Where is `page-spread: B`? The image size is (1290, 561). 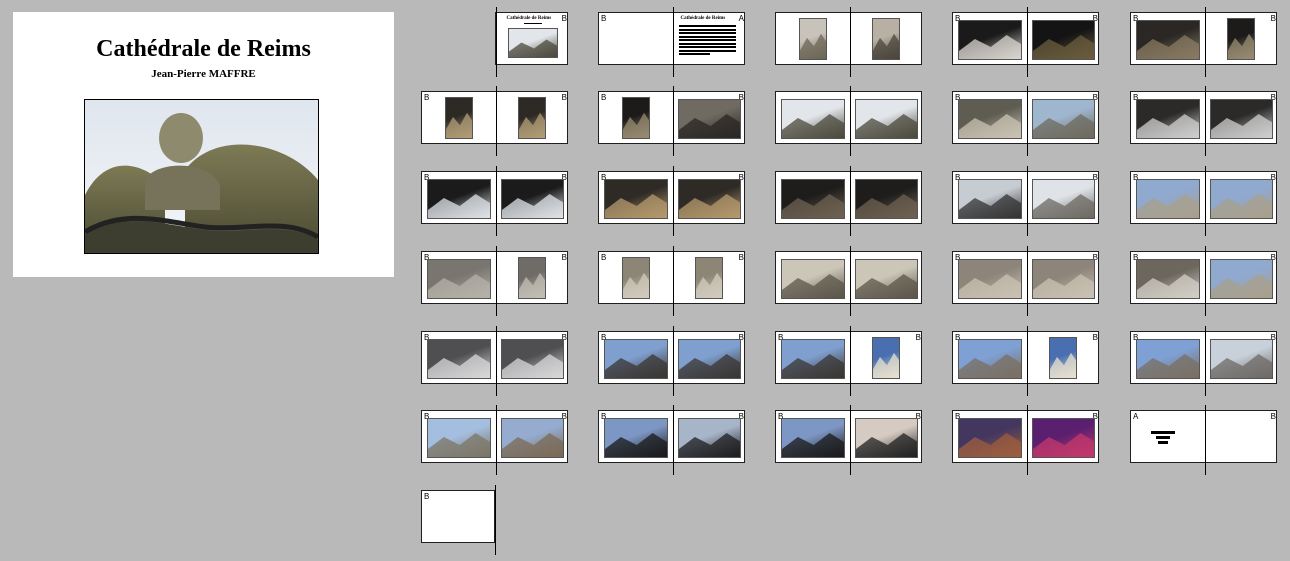
page-spread: B is located at coordinates (458, 520).